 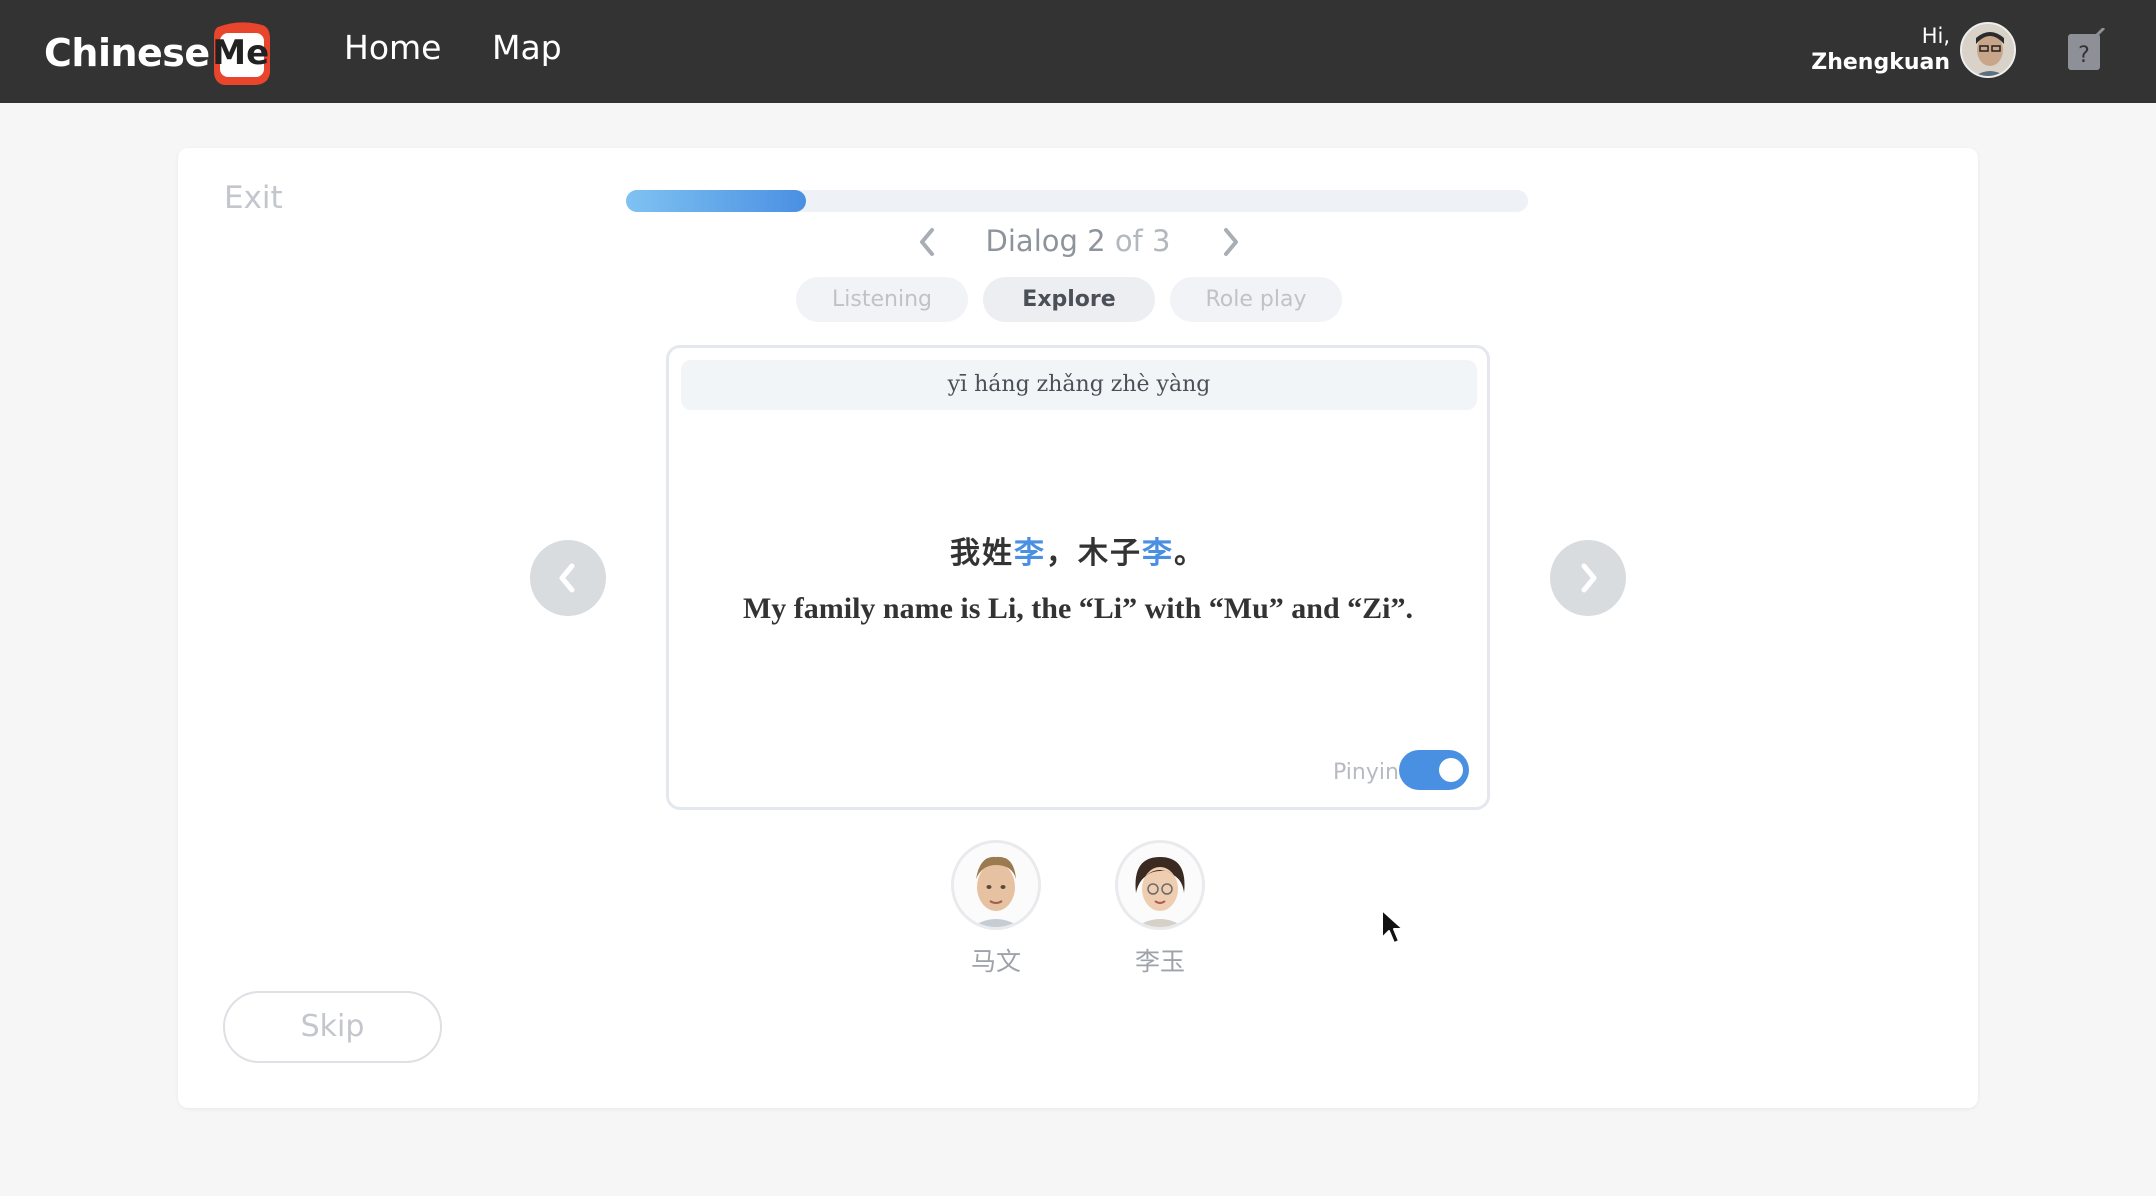 What do you see at coordinates (1880, 62) in the screenshot?
I see `user-name: Zhengkuan` at bounding box center [1880, 62].